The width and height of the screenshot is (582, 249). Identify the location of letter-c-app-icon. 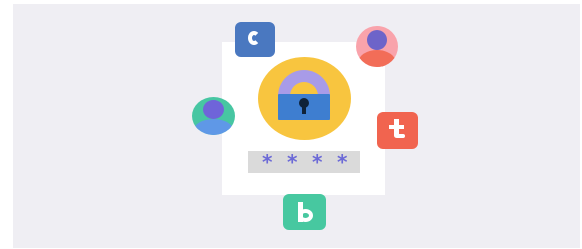
(255, 39).